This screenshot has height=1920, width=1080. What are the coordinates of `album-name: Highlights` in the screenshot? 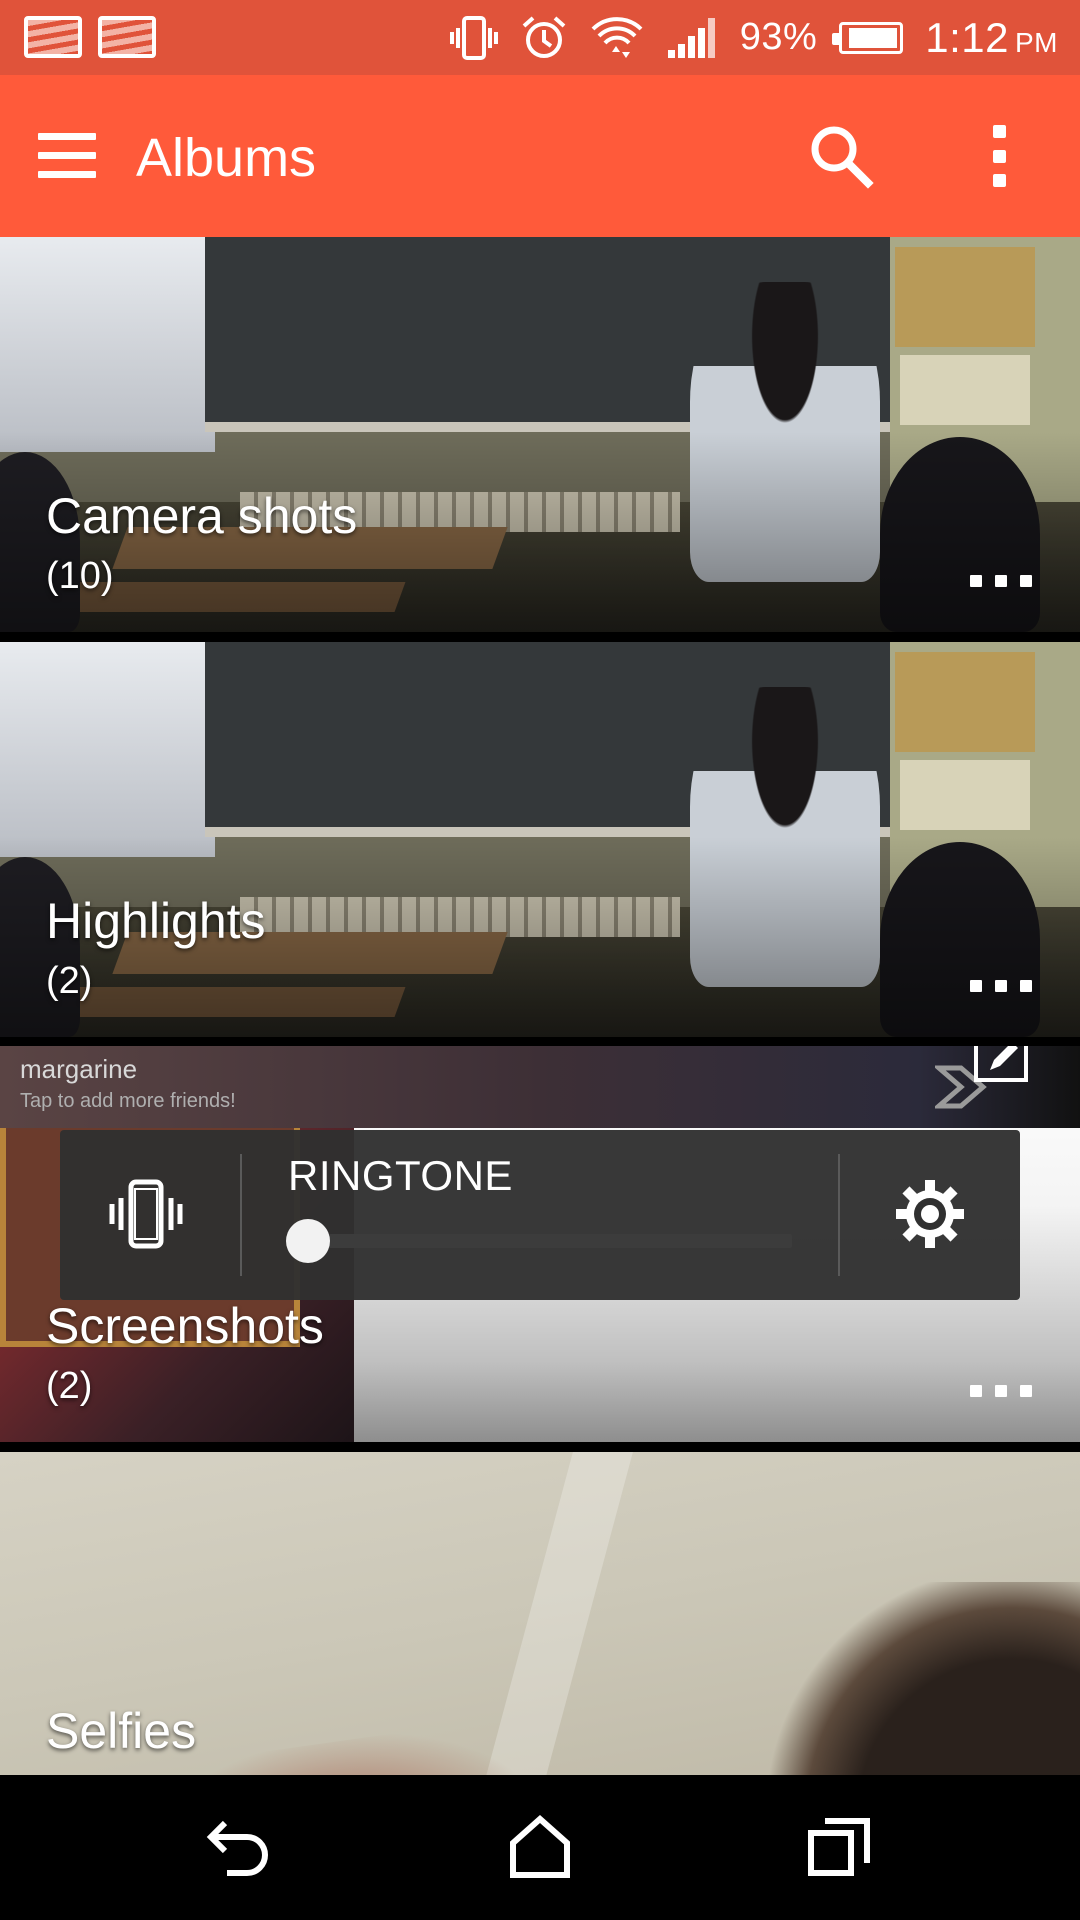 It's located at (156, 921).